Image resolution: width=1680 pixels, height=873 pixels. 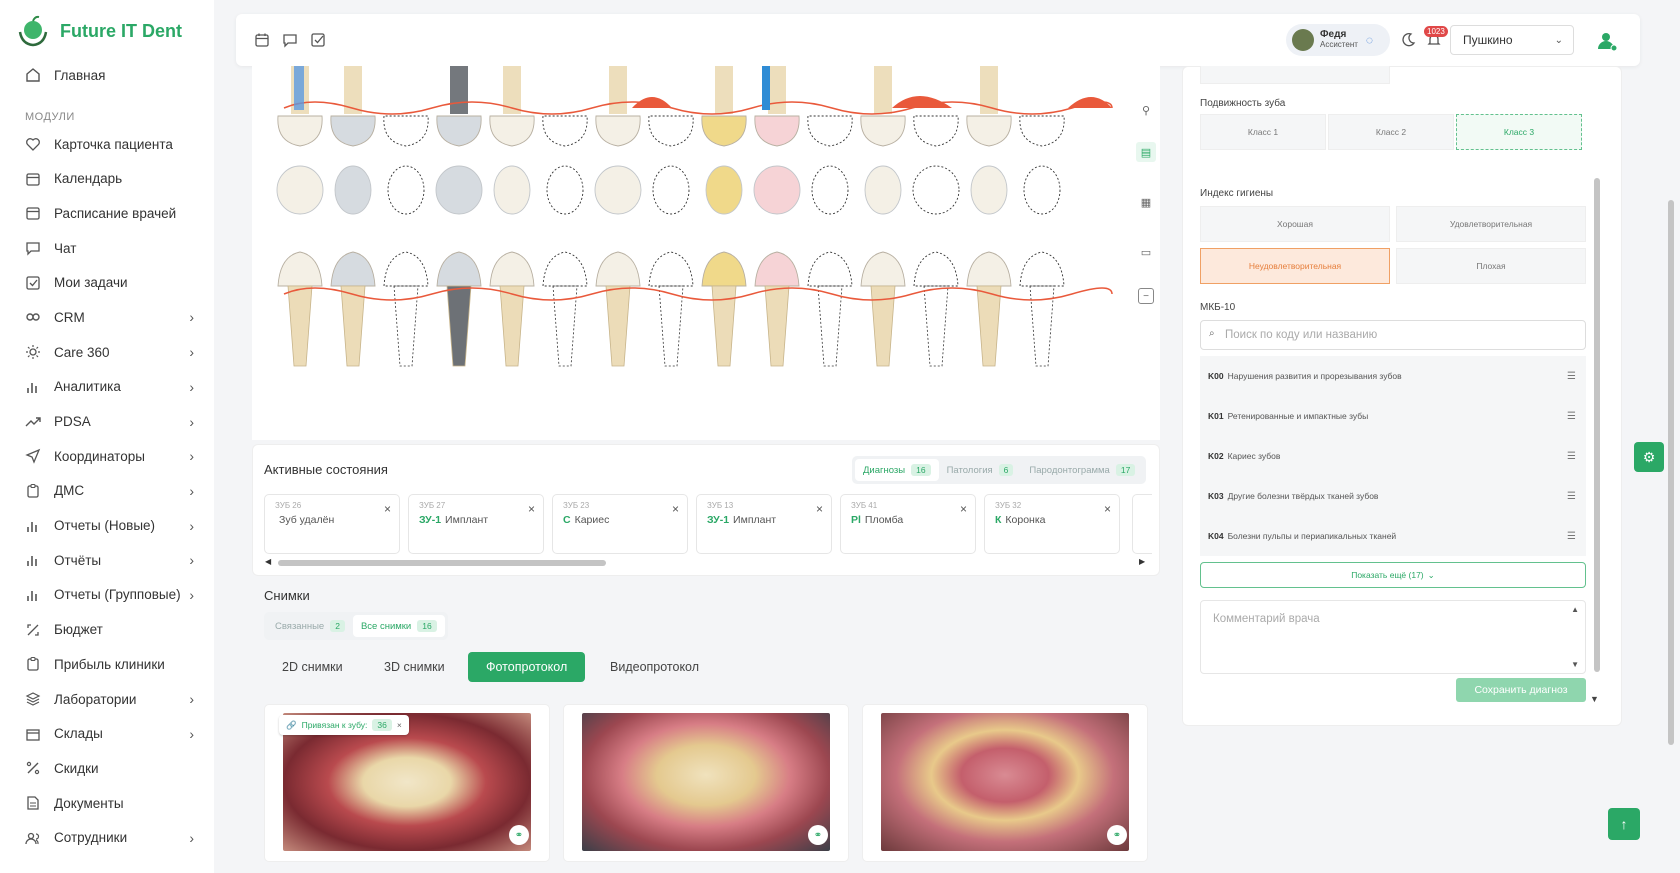 I want to click on mkb-list-item: K03 Другие болезни твёрдых тканей зубов ☰, so click(x=1393, y=496).